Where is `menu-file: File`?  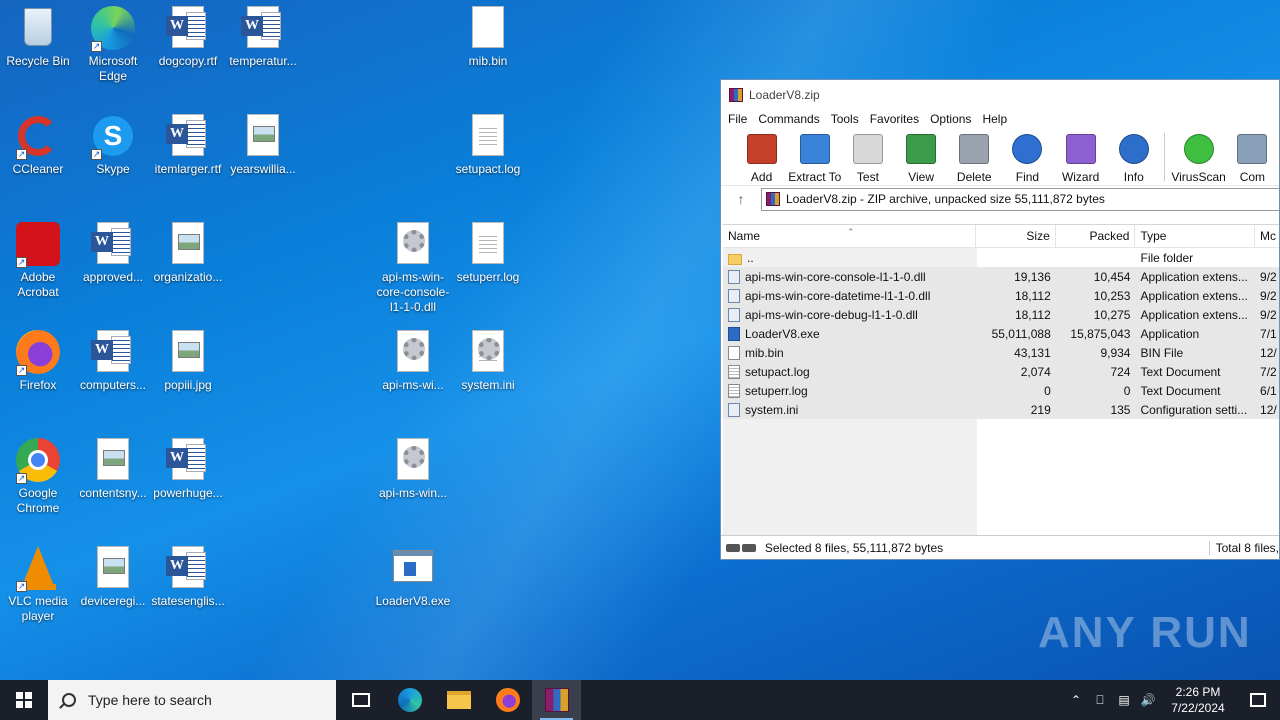
menu-file: File is located at coordinates (738, 119).